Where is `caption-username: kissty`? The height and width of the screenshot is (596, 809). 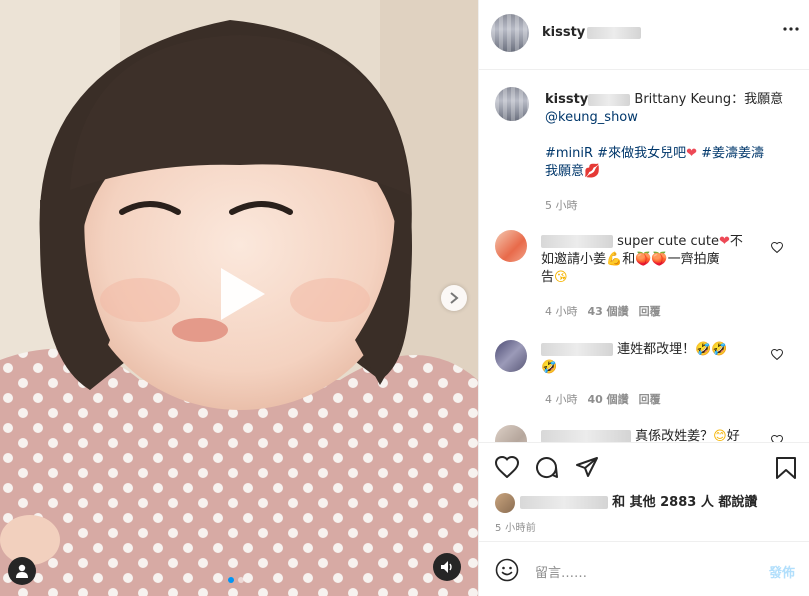
caption-username: kissty is located at coordinates (588, 99).